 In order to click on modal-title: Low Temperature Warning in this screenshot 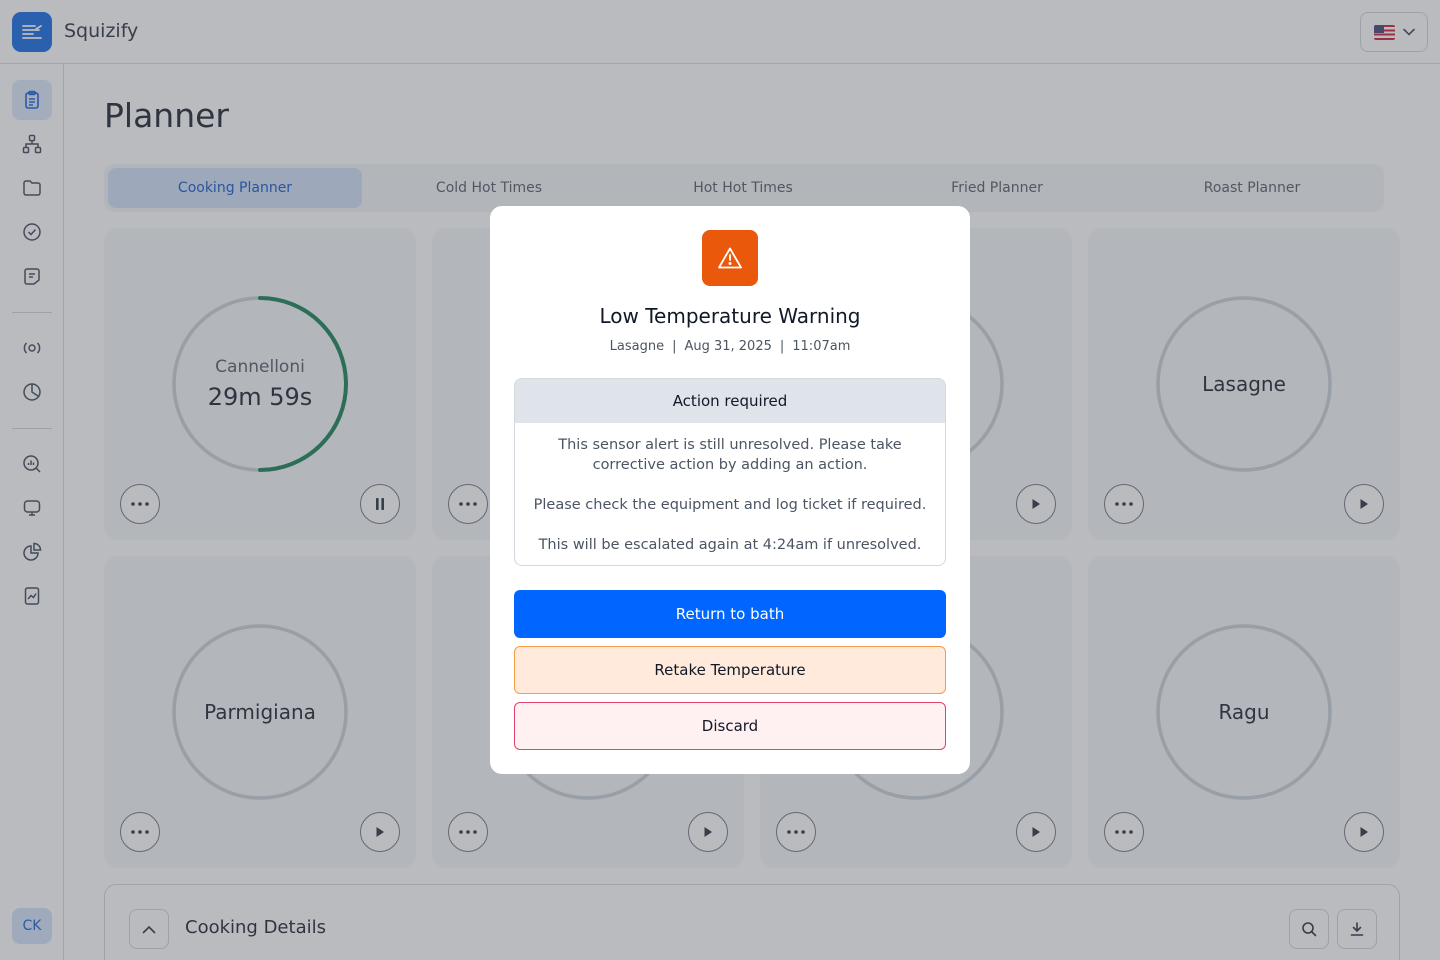, I will do `click(730, 316)`.